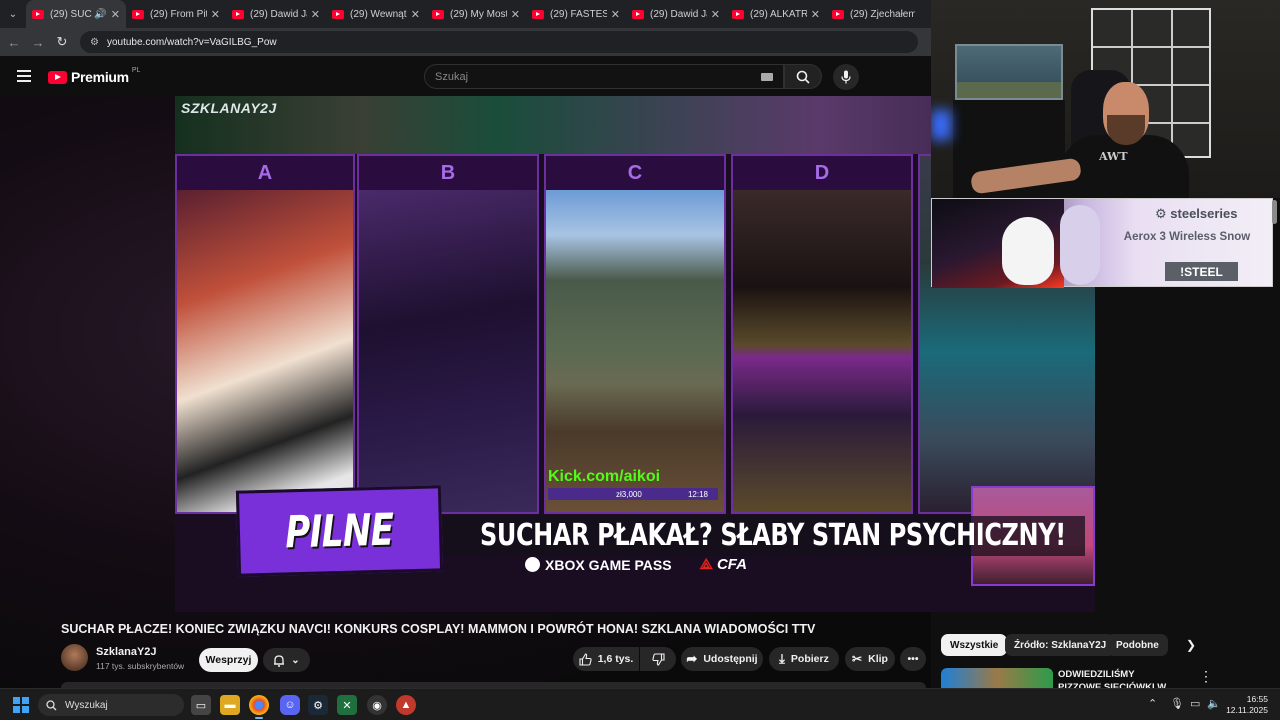 This screenshot has height=720, width=1280. I want to click on url-field: ⚙ youtube.com/watch?v=VaGILBG_Pow, so click(499, 42).